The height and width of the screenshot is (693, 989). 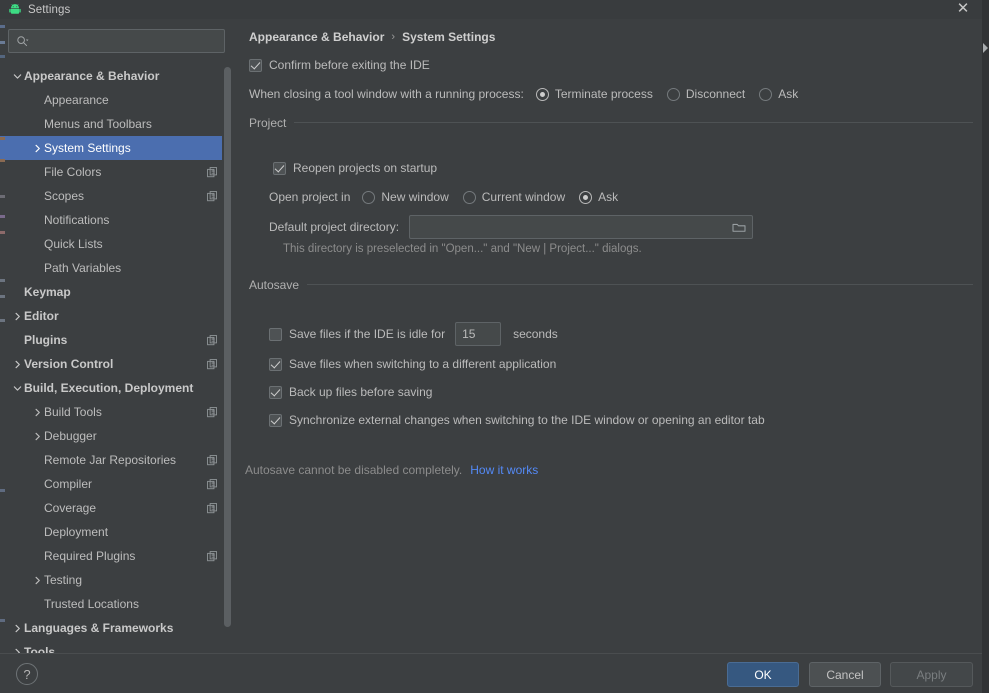 What do you see at coordinates (27, 674) in the screenshot?
I see `help-button: ?` at bounding box center [27, 674].